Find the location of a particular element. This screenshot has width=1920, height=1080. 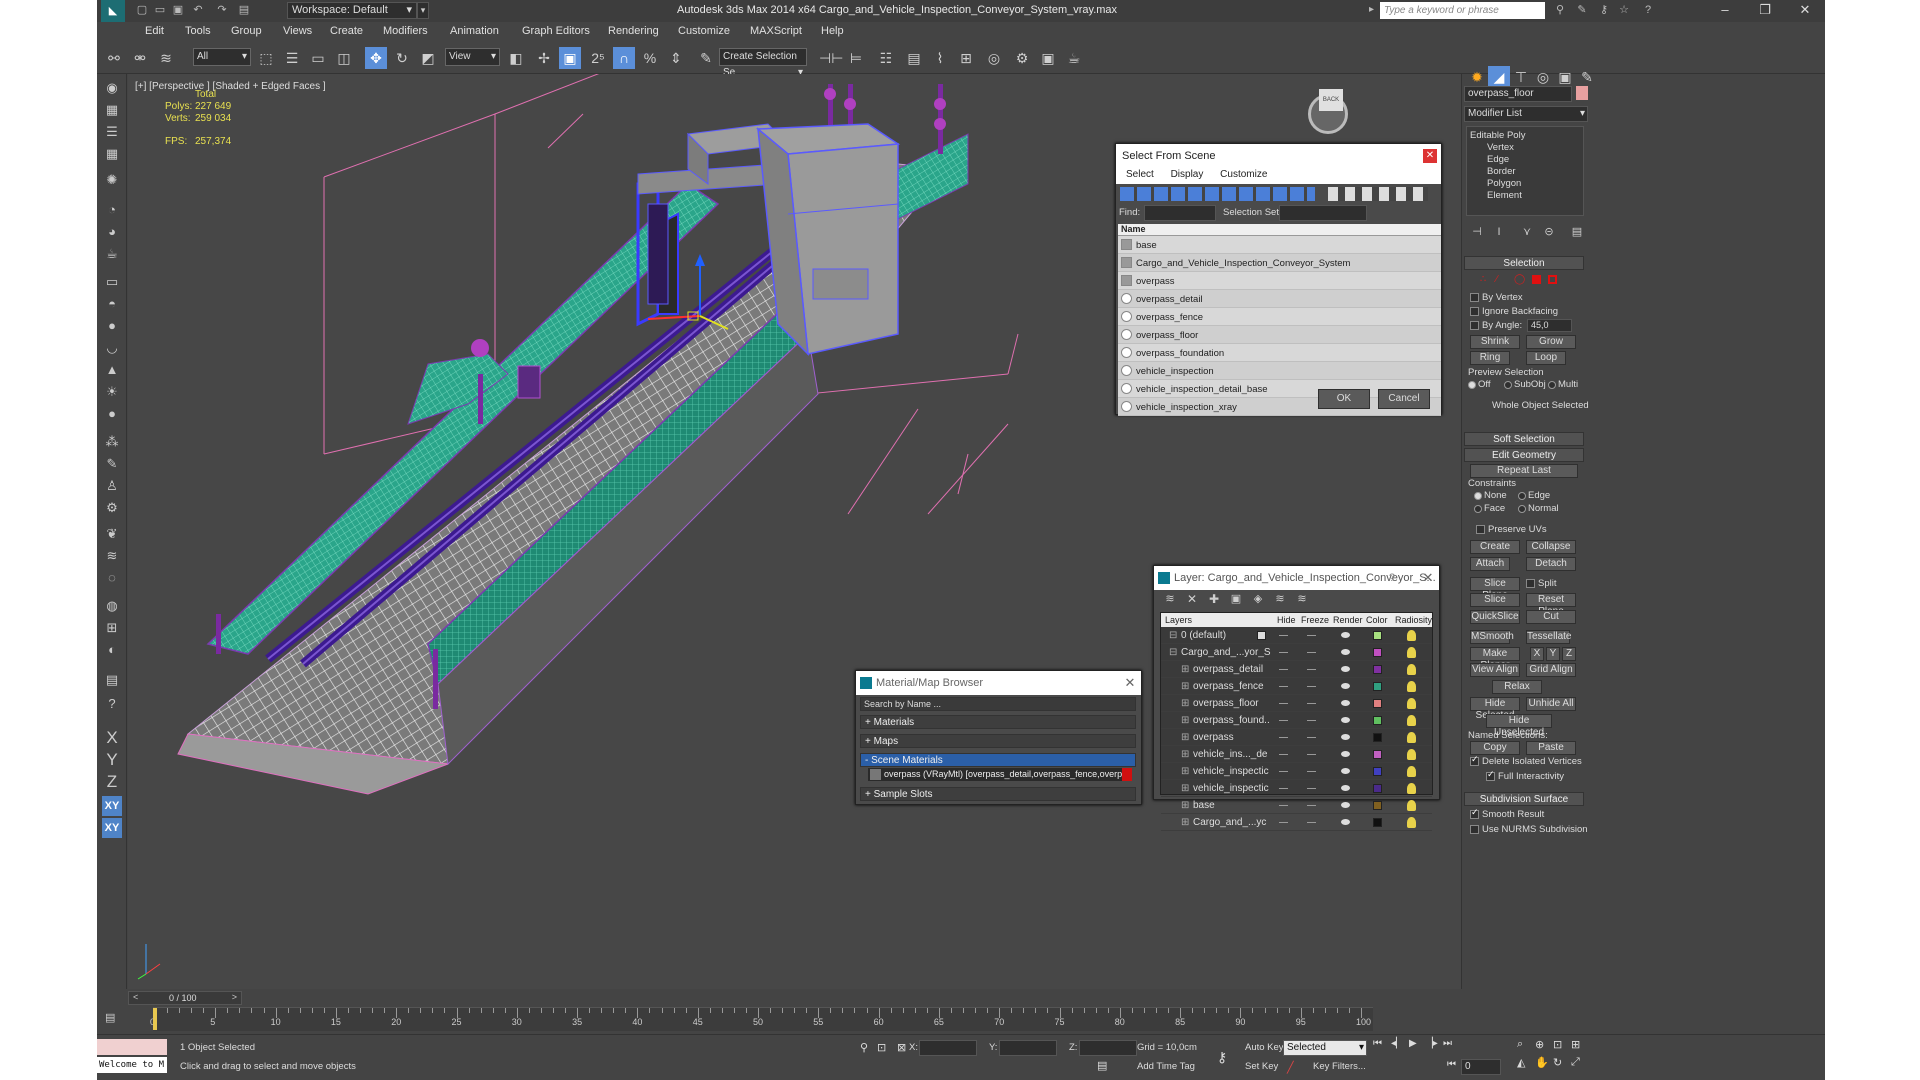

maximize-viewport-icon: ⤢ is located at coordinates (1575, 1062).